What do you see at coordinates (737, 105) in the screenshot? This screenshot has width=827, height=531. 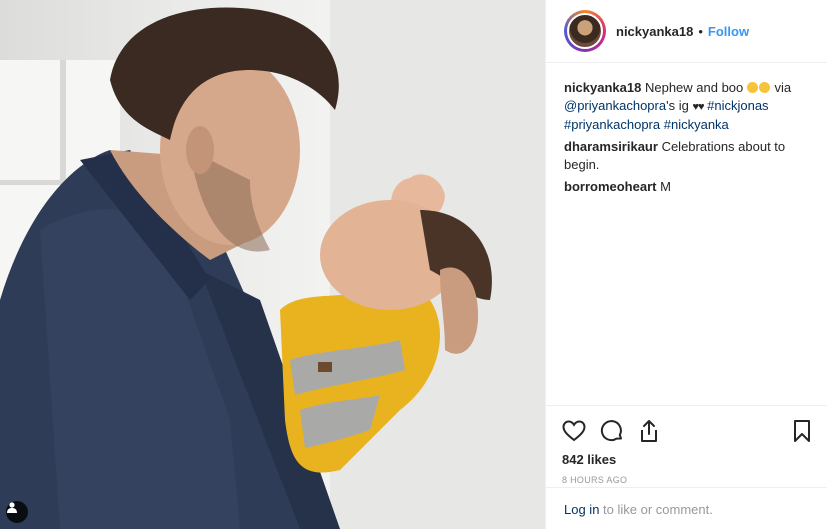 I see `hashtag-link: #nickjonas` at bounding box center [737, 105].